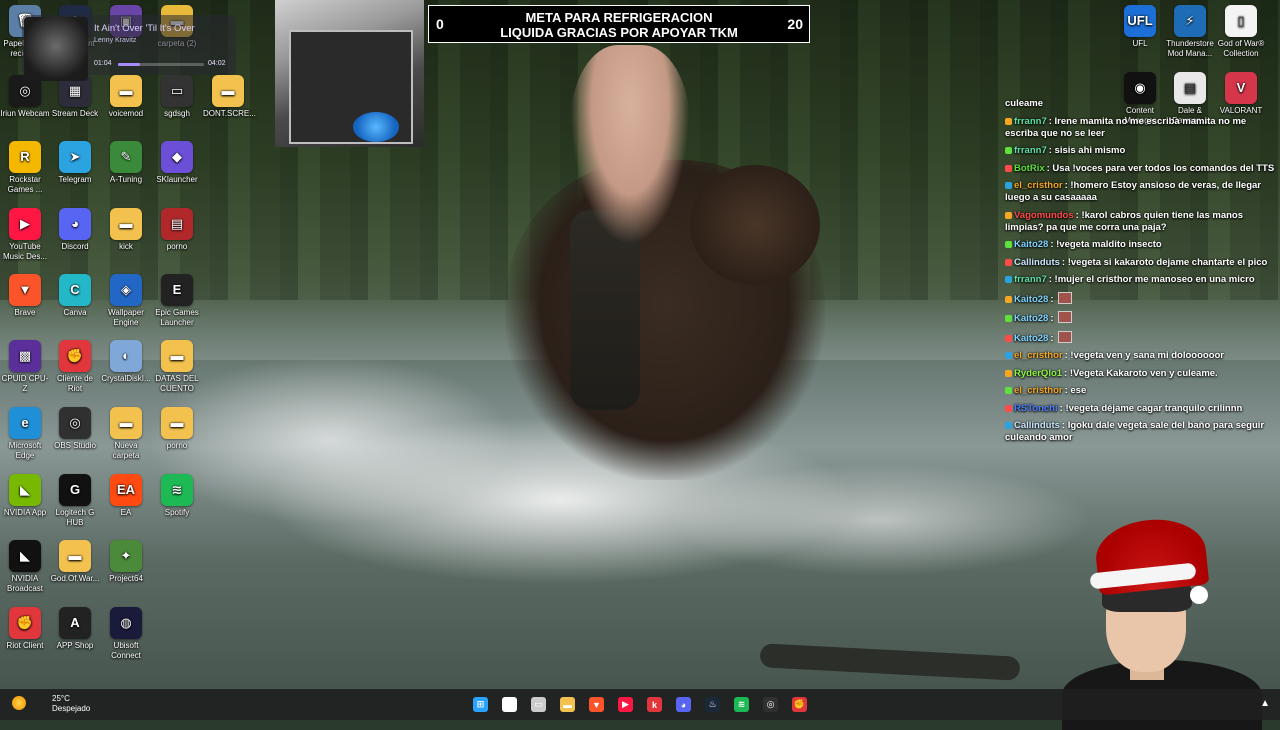  Describe the element at coordinates (177, 429) in the screenshot. I see `desktop-icon-porno: ▬ porno` at that location.